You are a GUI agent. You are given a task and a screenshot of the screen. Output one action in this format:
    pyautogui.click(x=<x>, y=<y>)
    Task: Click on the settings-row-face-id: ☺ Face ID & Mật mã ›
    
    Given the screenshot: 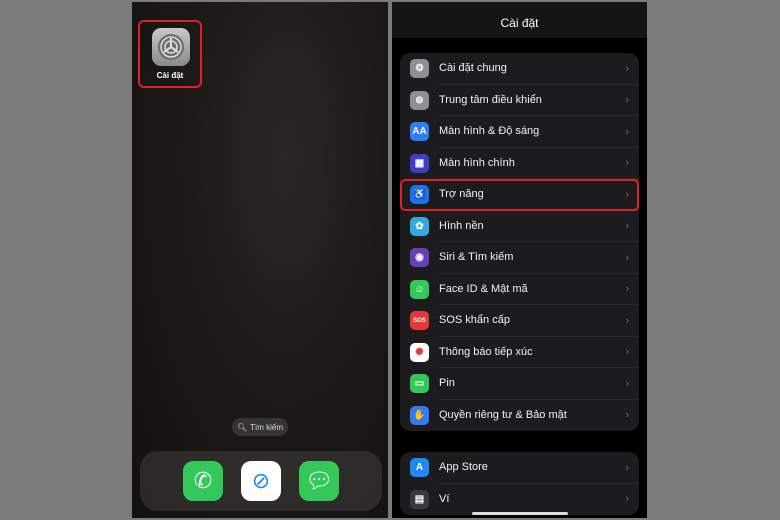 What is the action you would take?
    pyautogui.click(x=519, y=289)
    